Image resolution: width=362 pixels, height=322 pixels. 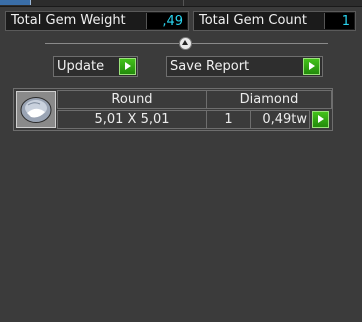 What do you see at coordinates (166, 21) in the screenshot?
I see `total-gem-weight-value: ,49` at bounding box center [166, 21].